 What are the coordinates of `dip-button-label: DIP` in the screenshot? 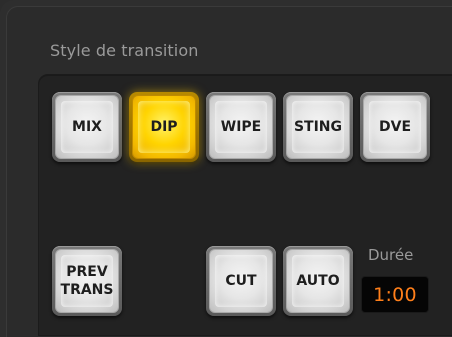 It's located at (164, 127).